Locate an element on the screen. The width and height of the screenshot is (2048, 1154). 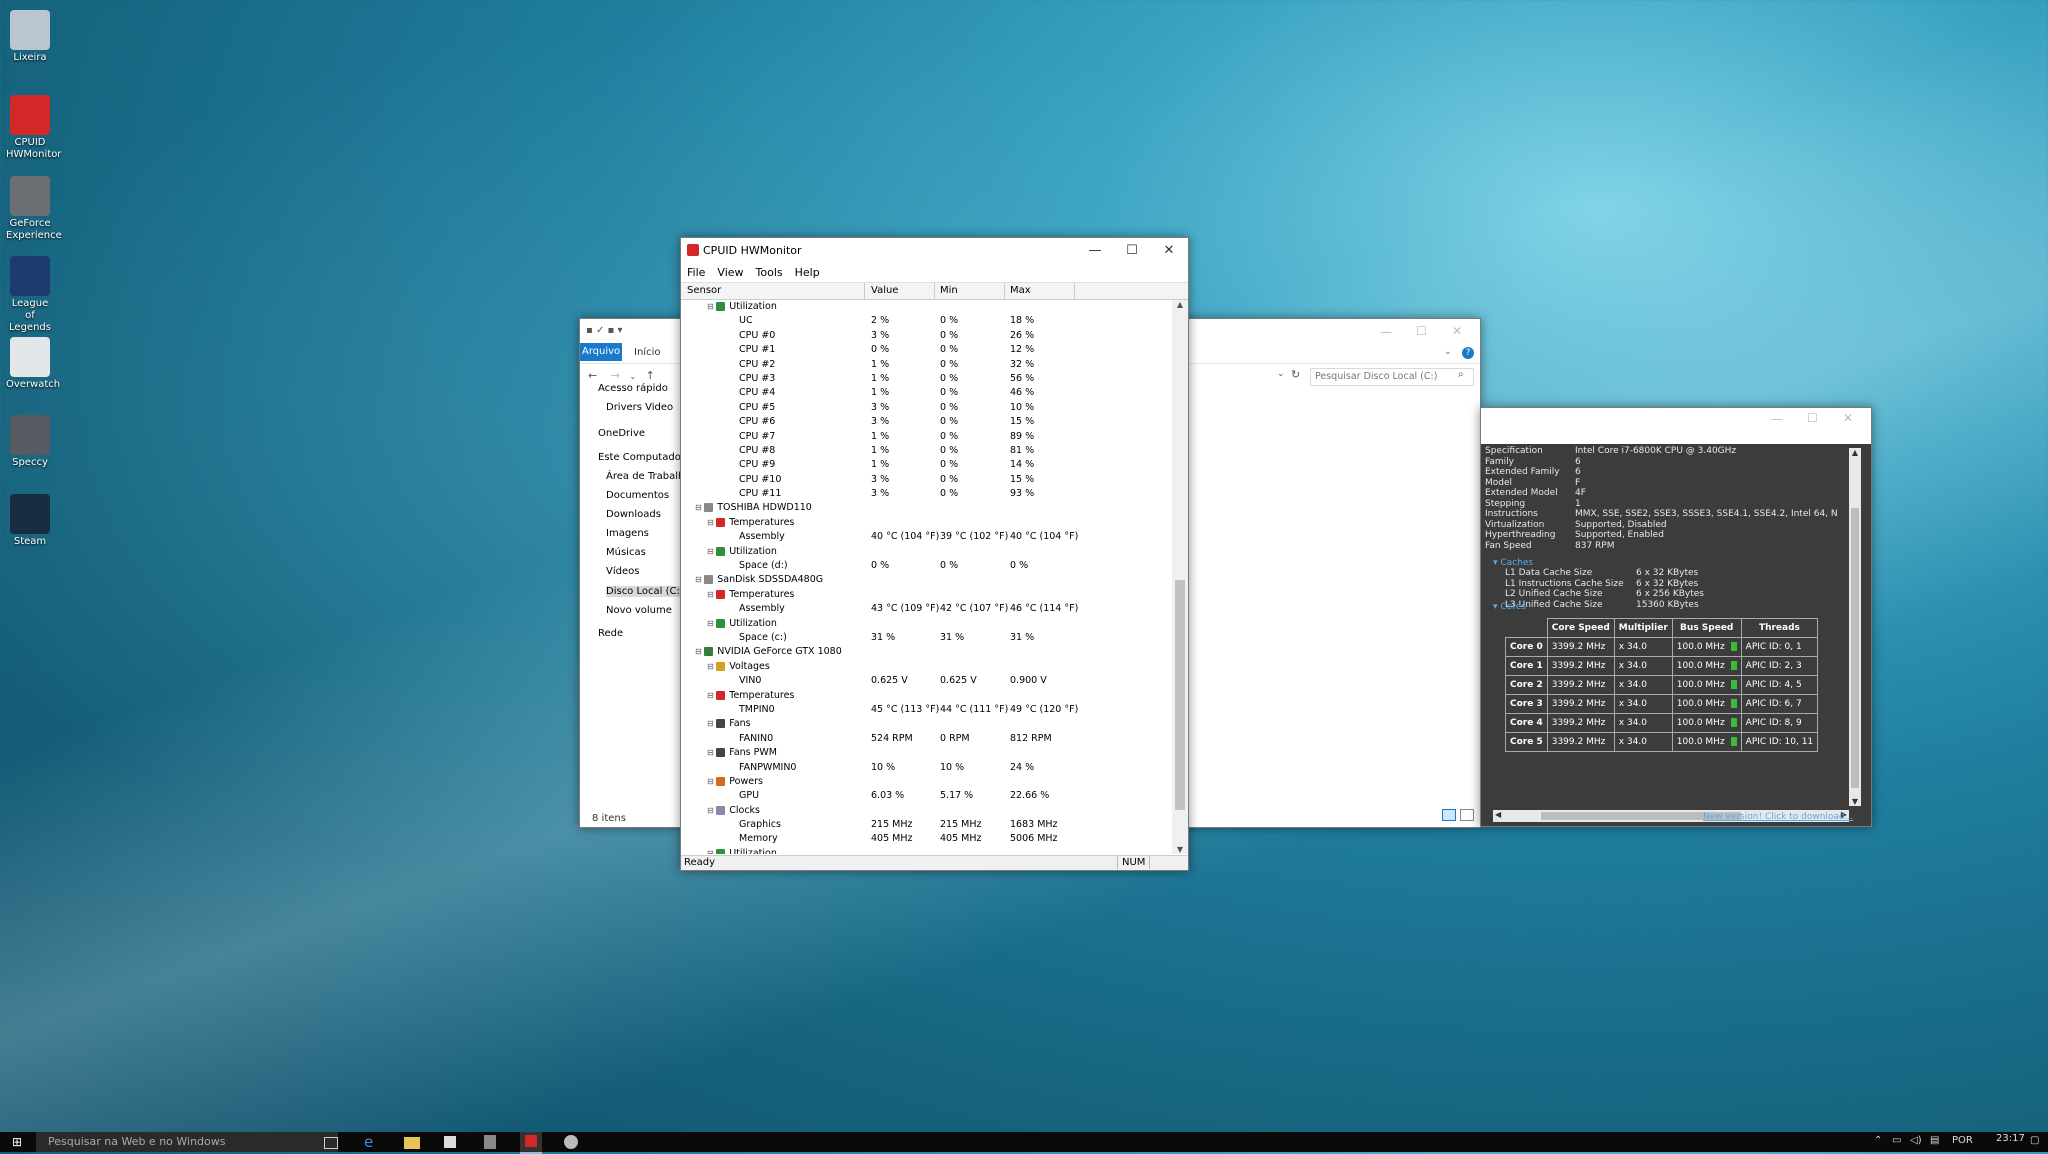
sensor-group-row: ⊟ TOSHIBA HDWD110 is located at coordinates (926, 508).